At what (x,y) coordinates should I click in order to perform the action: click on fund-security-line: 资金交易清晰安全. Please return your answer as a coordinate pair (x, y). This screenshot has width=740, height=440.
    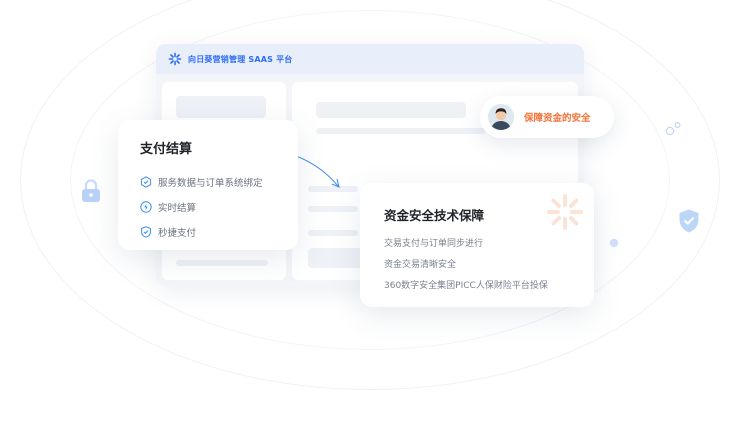
    Looking at the image, I should click on (420, 265).